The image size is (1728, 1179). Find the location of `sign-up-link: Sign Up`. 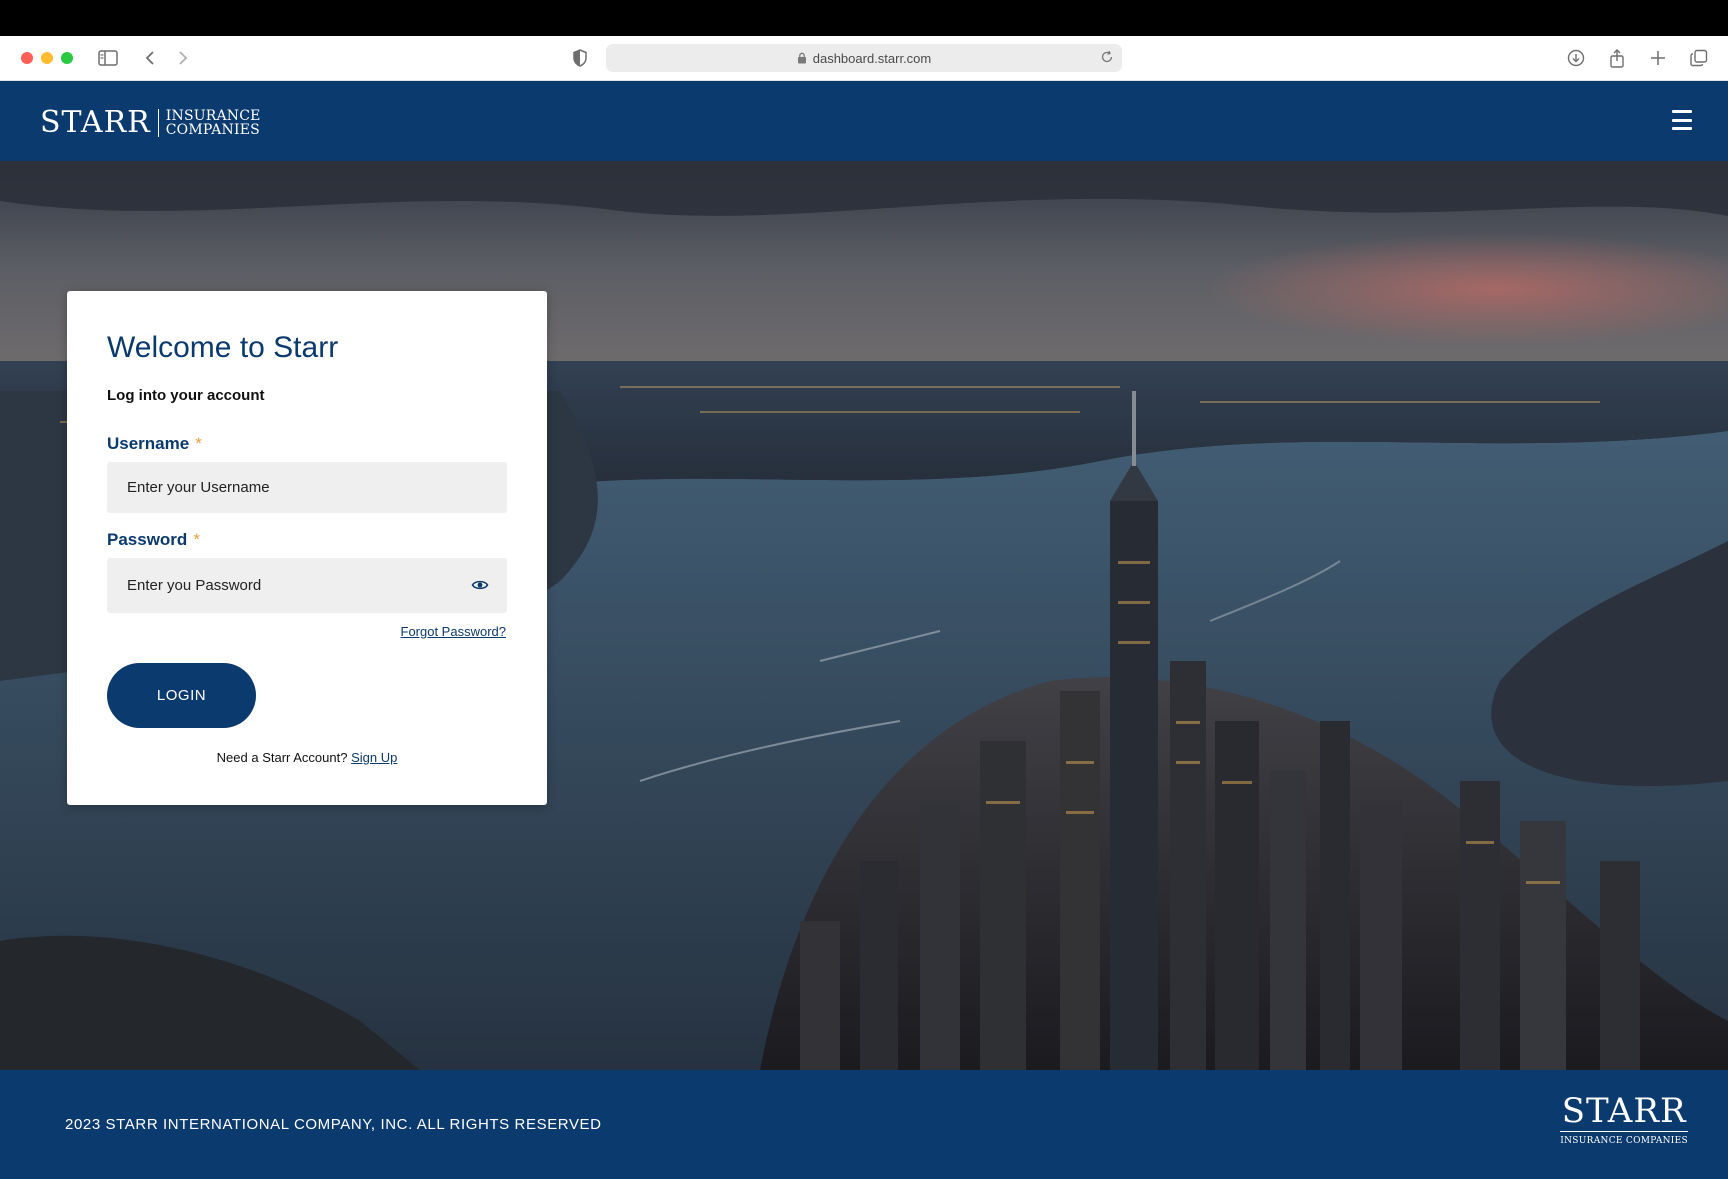

sign-up-link: Sign Up is located at coordinates (374, 757).